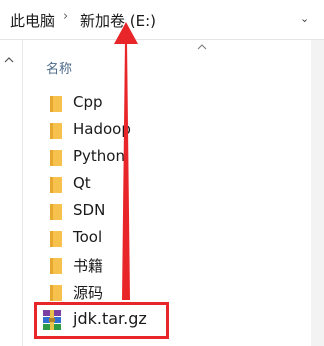  Describe the element at coordinates (88, 293) in the screenshot. I see `folder-name: 源码` at that location.